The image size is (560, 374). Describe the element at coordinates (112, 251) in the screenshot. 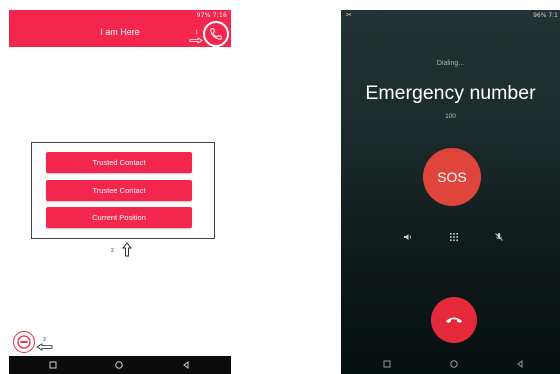

I see `annotation-marker-2: 2` at that location.